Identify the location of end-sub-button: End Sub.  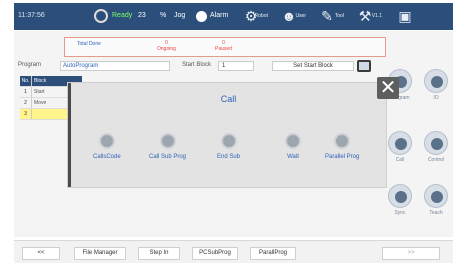
(228, 146).